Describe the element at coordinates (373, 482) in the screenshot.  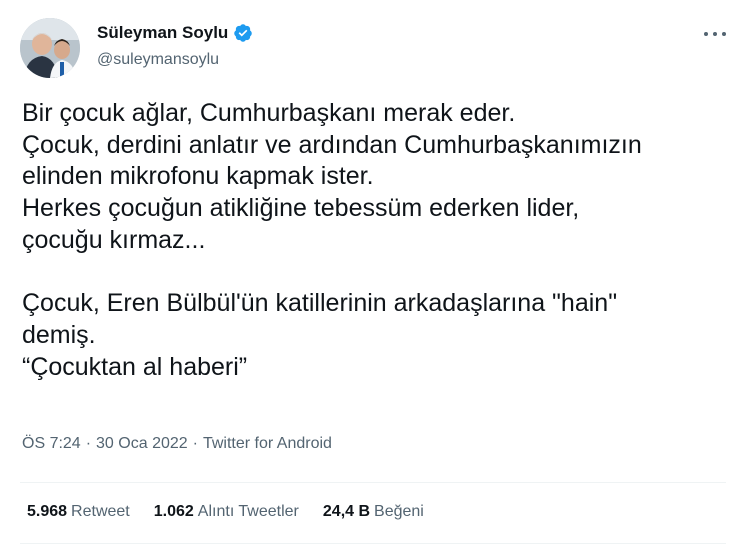
I see `divider` at that location.